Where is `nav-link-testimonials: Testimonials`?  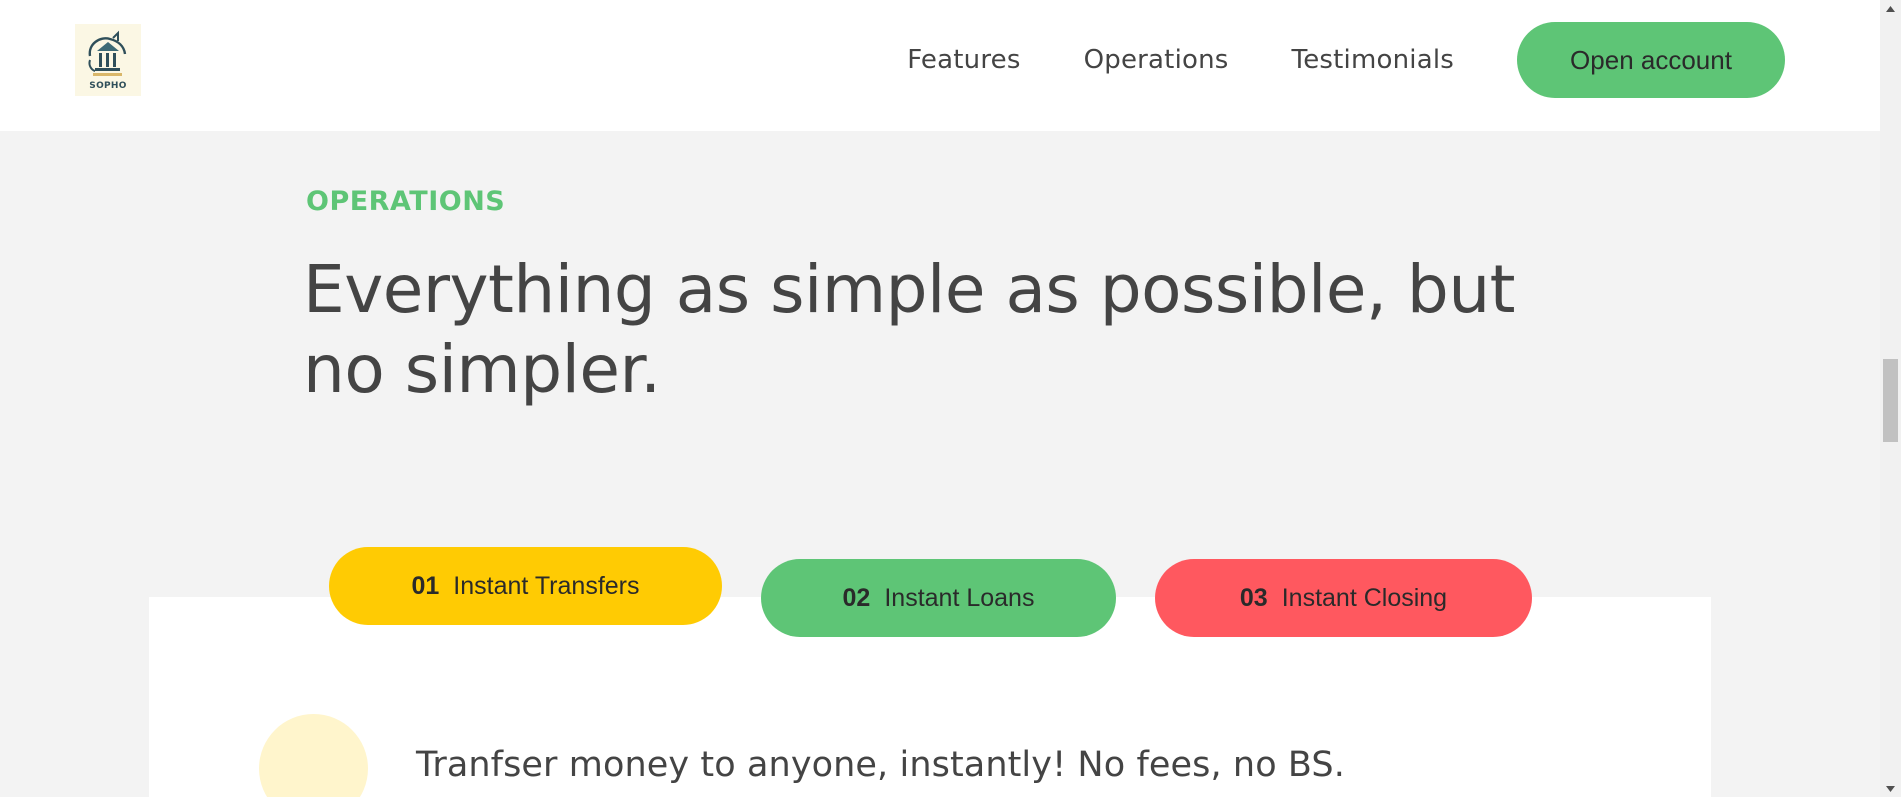
nav-link-testimonials: Testimonials is located at coordinates (1373, 60).